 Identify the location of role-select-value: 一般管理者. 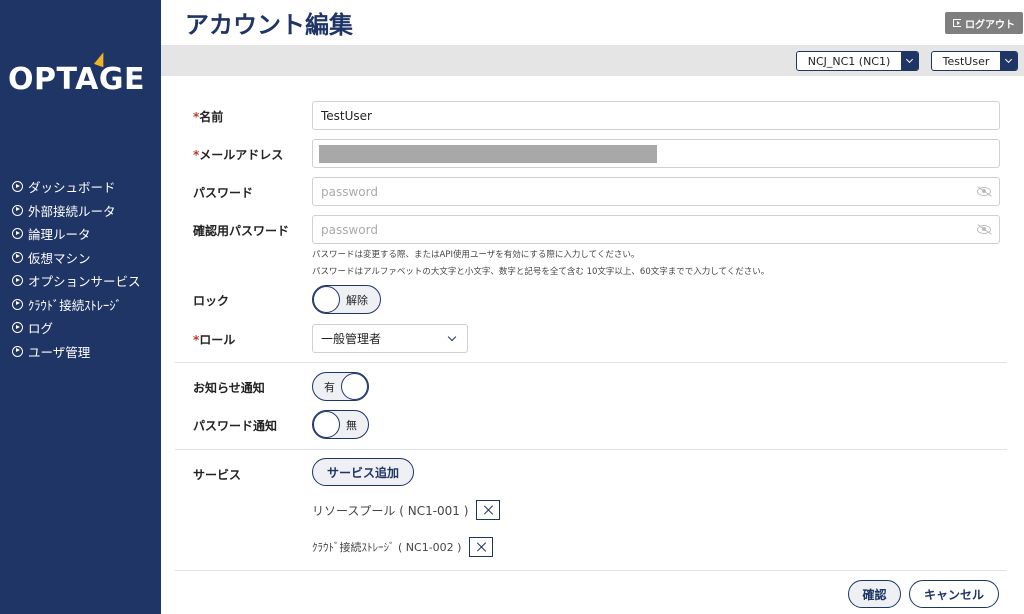
(351, 339).